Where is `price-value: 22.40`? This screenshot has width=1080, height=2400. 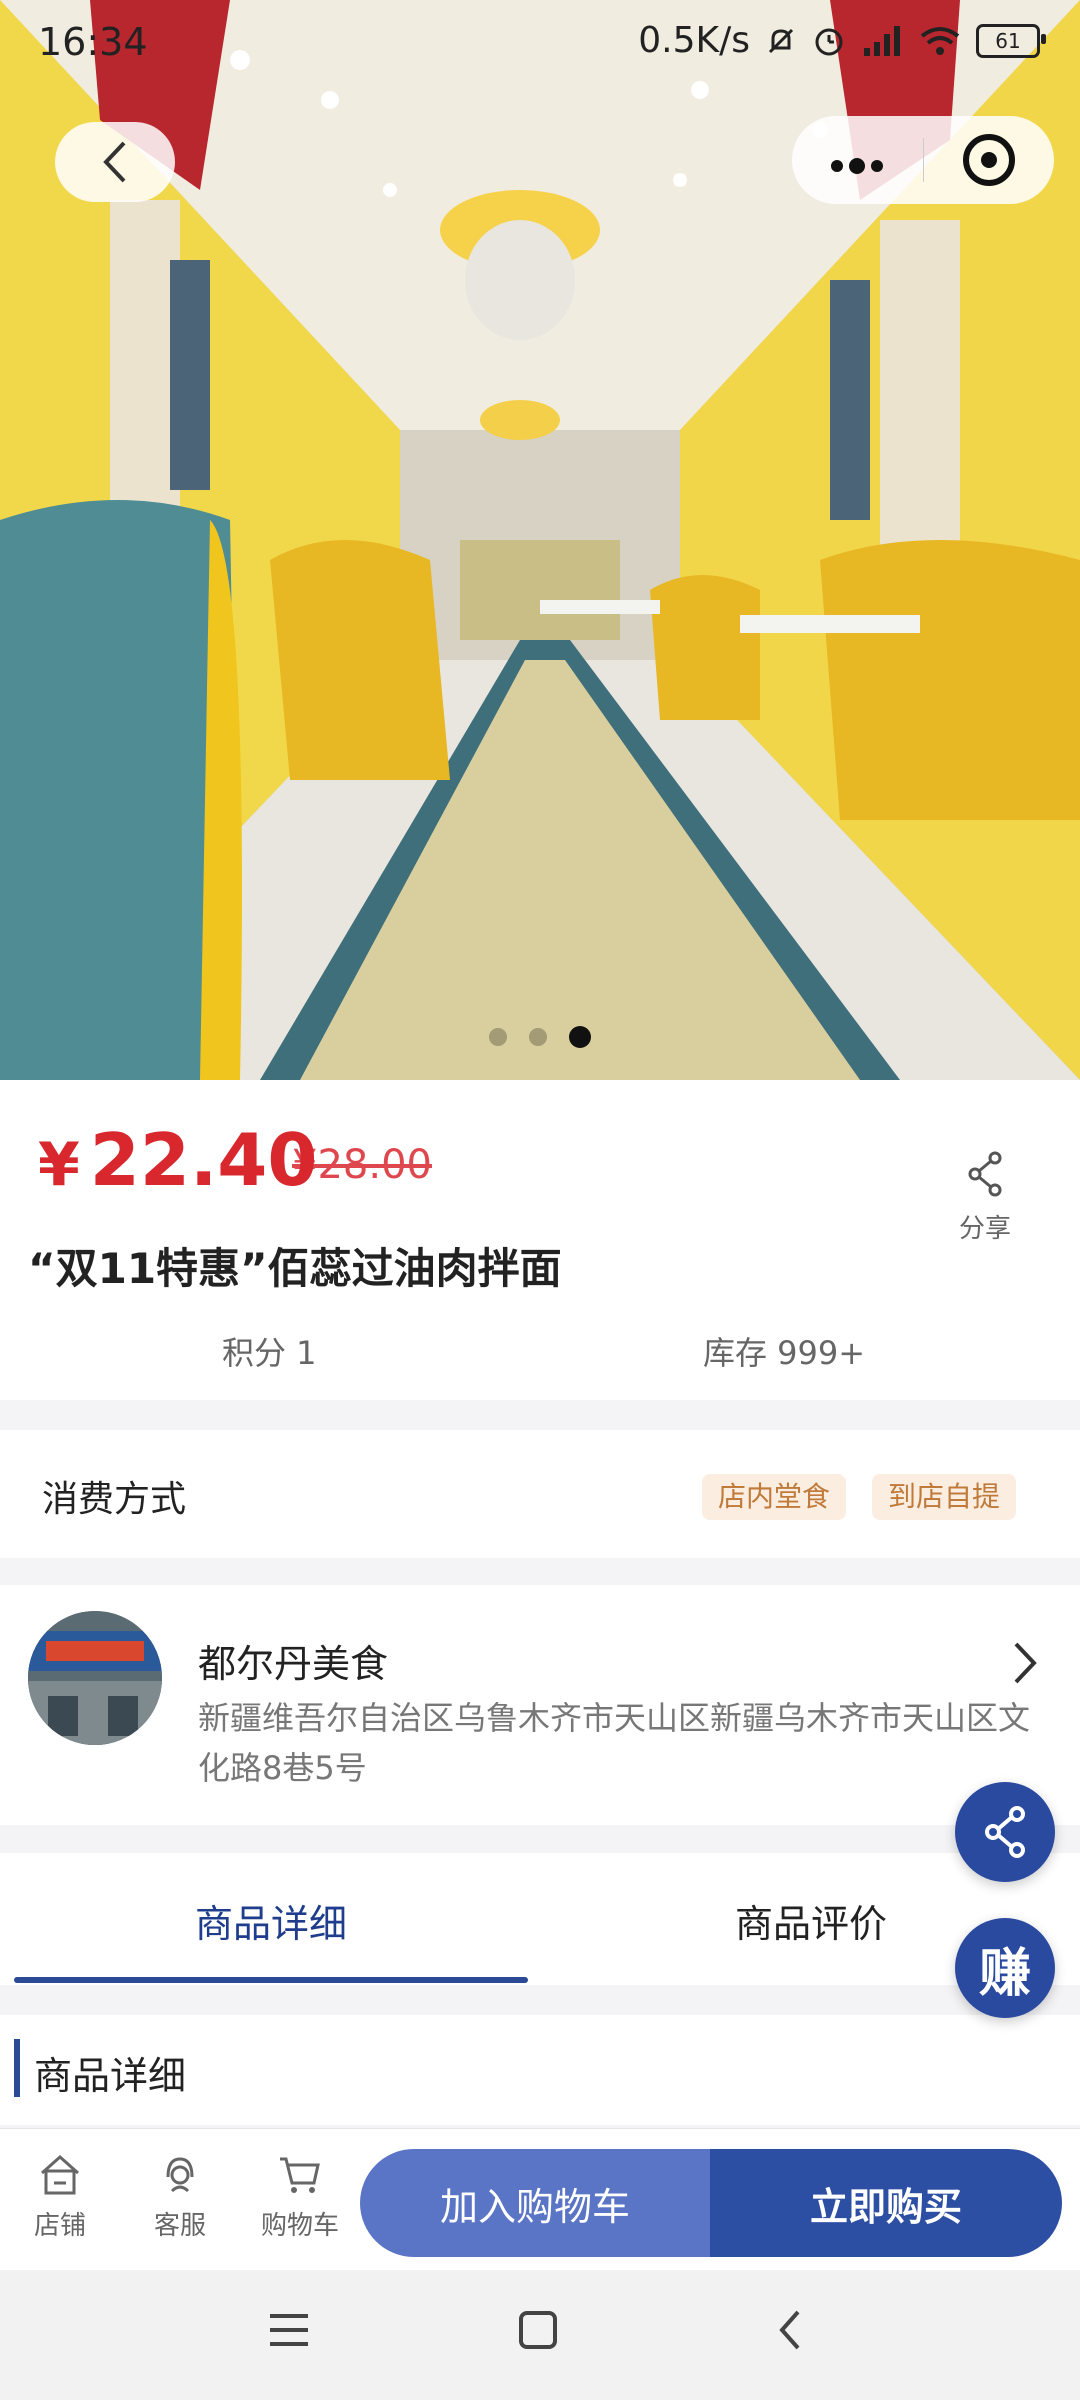 price-value: 22.40 is located at coordinates (203, 1160).